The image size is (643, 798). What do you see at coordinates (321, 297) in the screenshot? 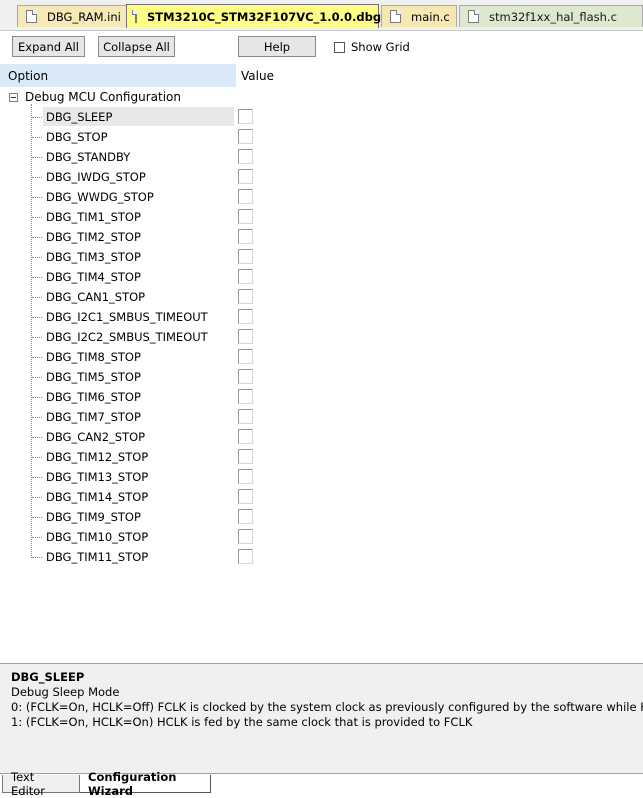
I see `option-row: DBG_CAN1_STOP` at bounding box center [321, 297].